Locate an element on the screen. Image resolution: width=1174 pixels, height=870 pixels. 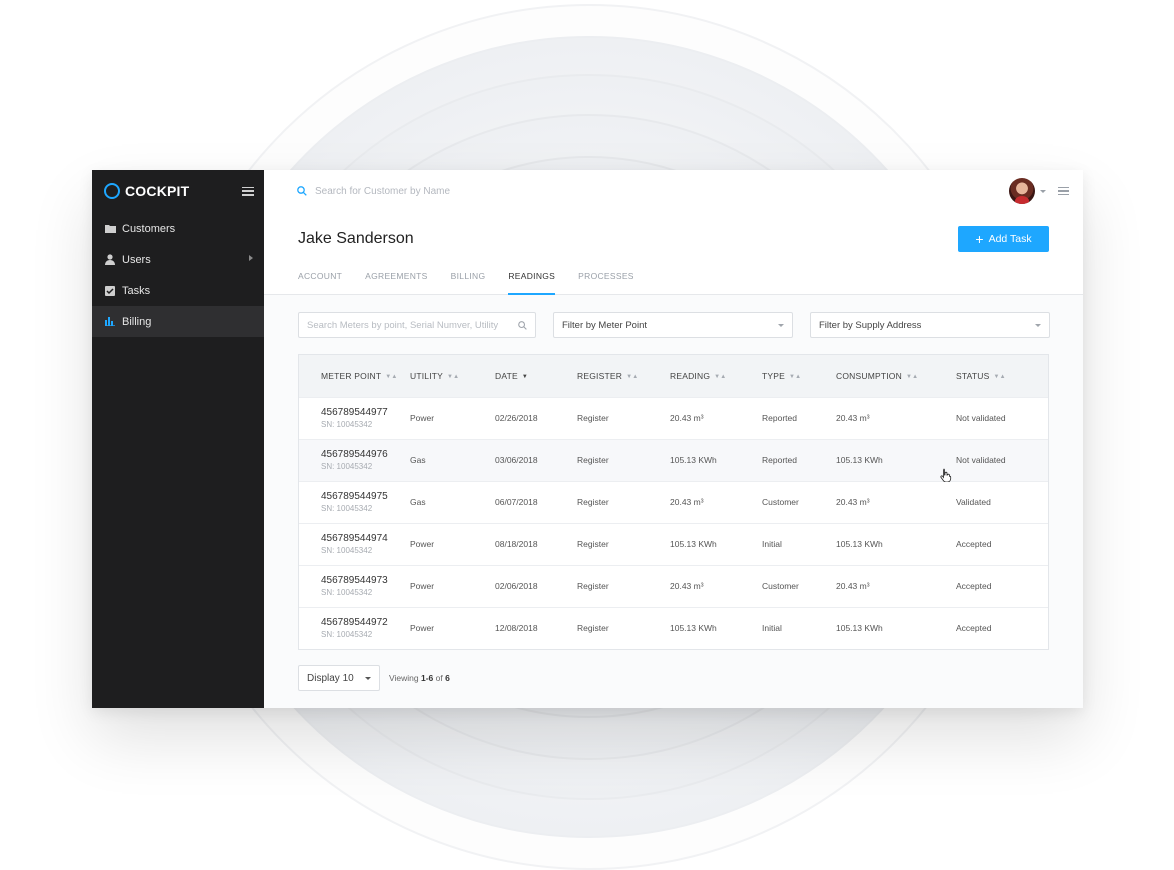
column-header-type: TYPE ▼▲ is located at coordinates (799, 376).